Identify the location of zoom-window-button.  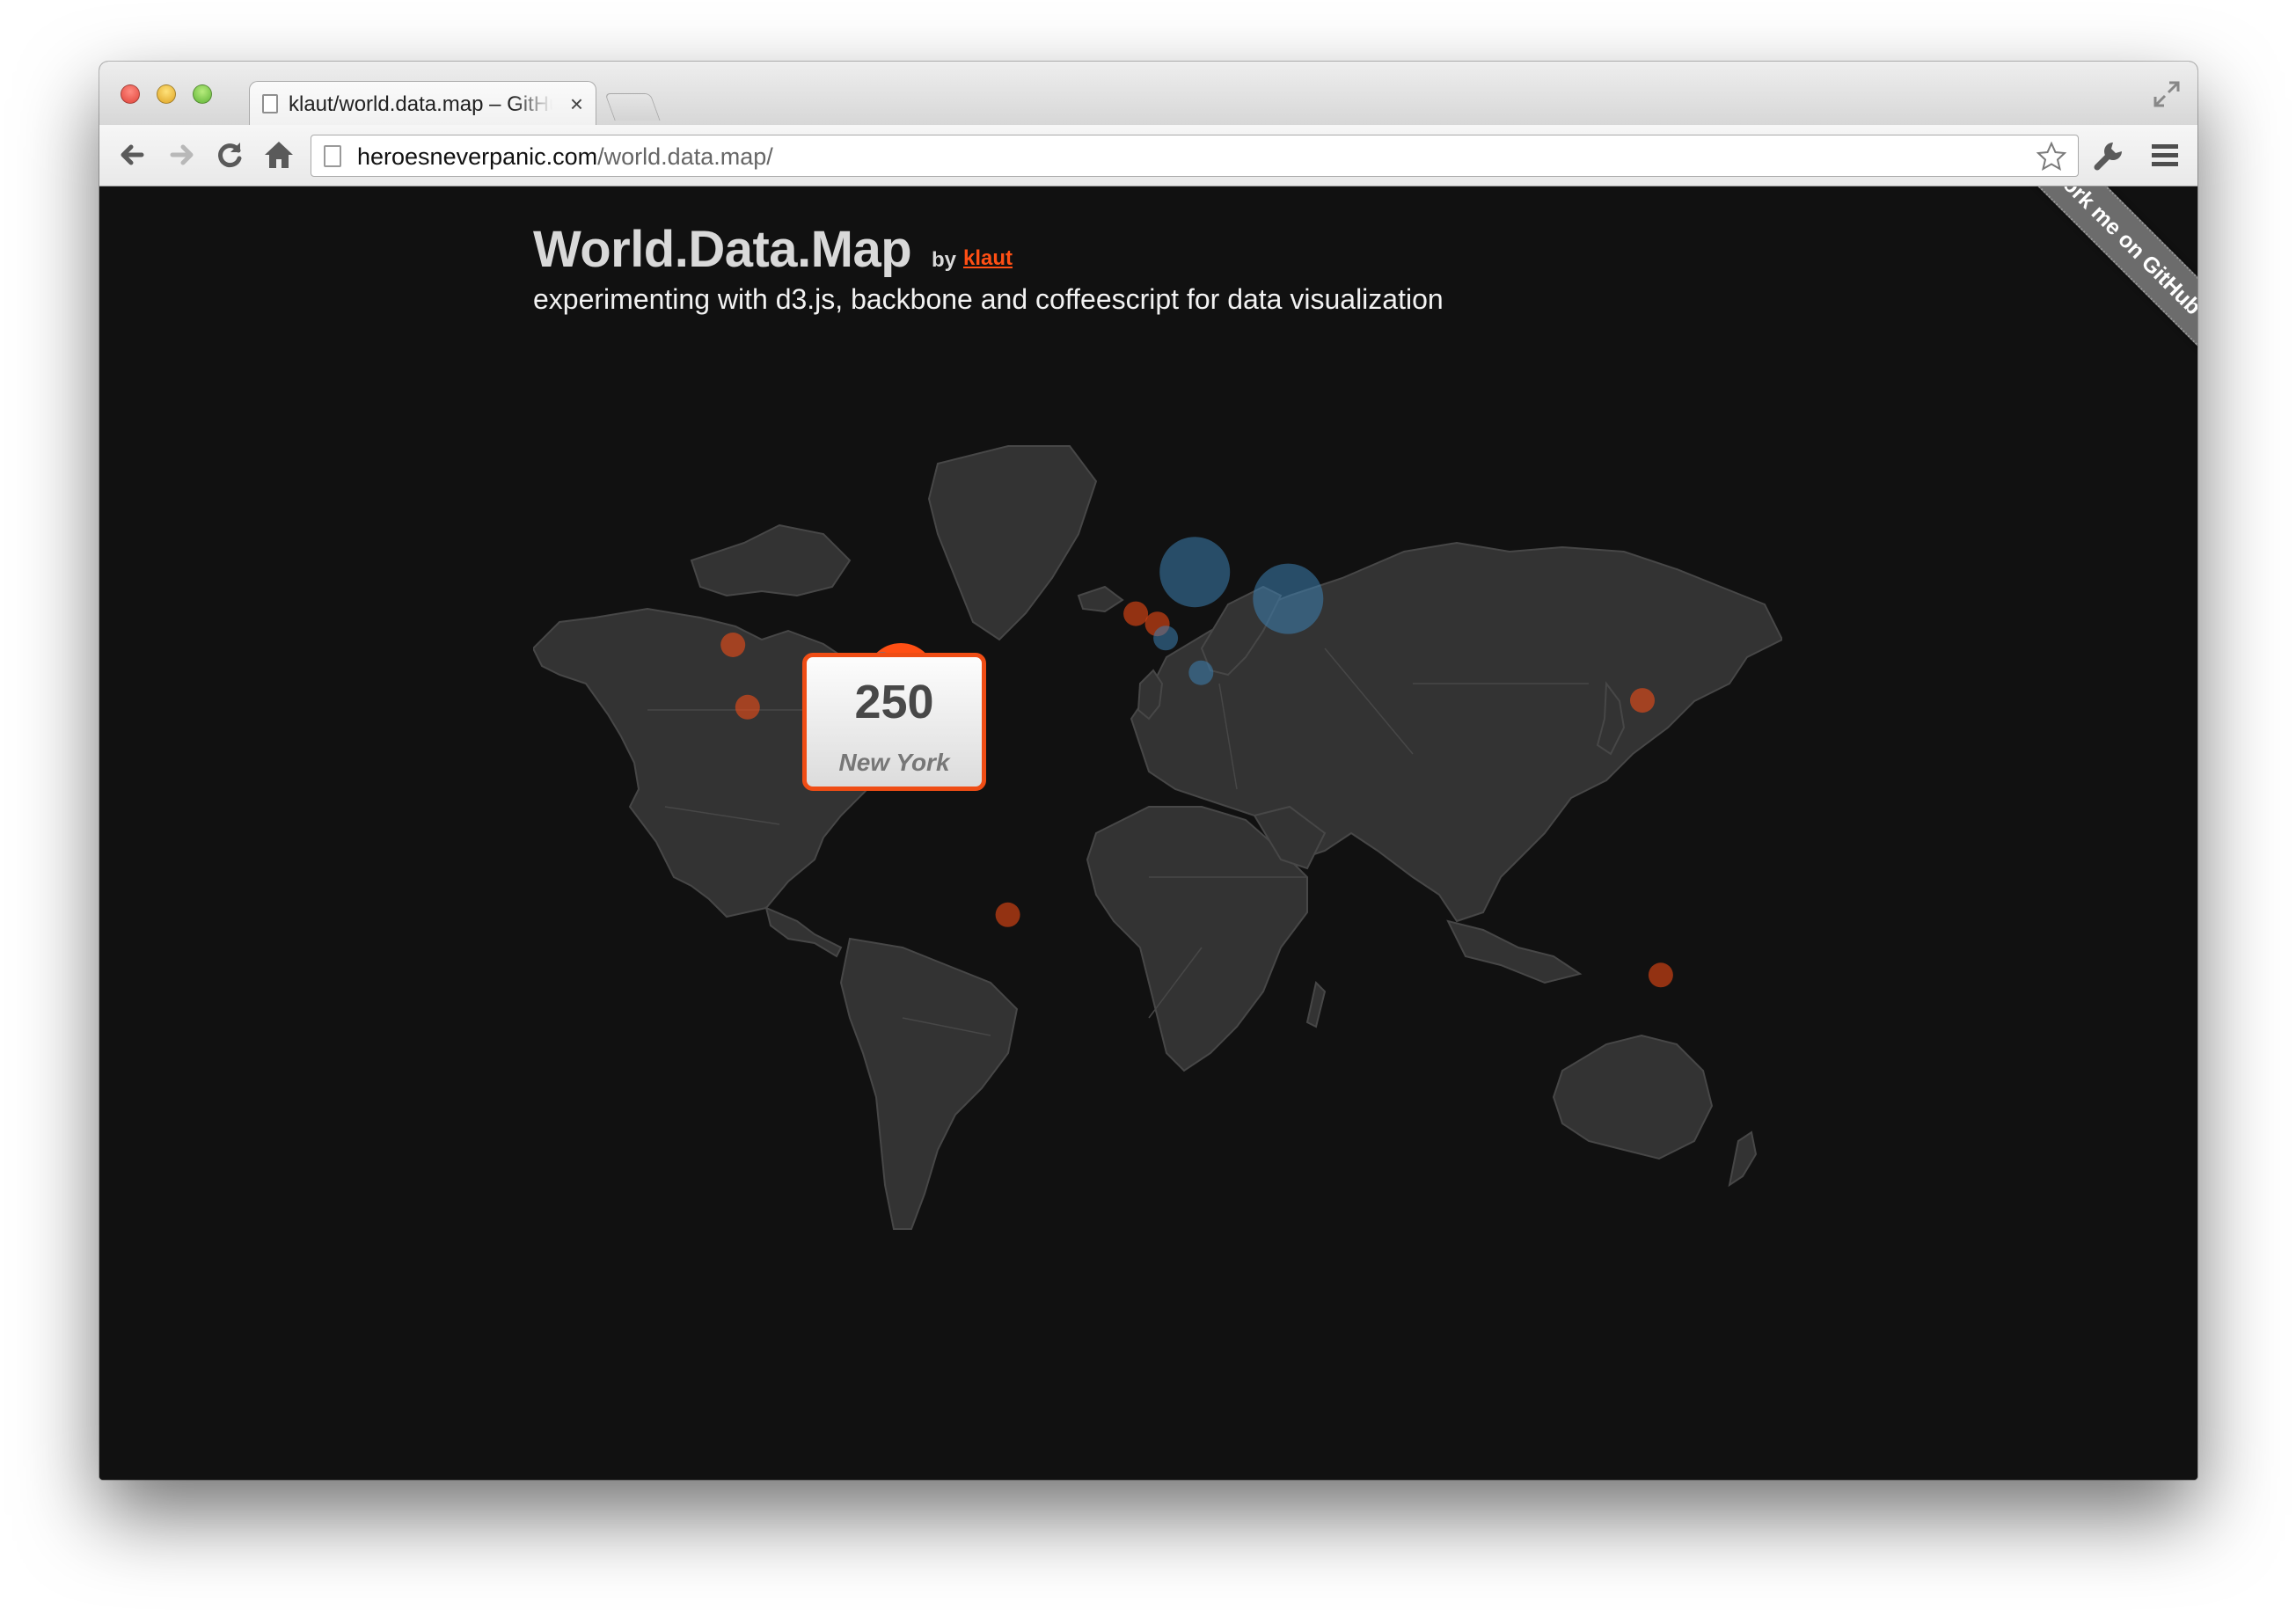
(202, 94).